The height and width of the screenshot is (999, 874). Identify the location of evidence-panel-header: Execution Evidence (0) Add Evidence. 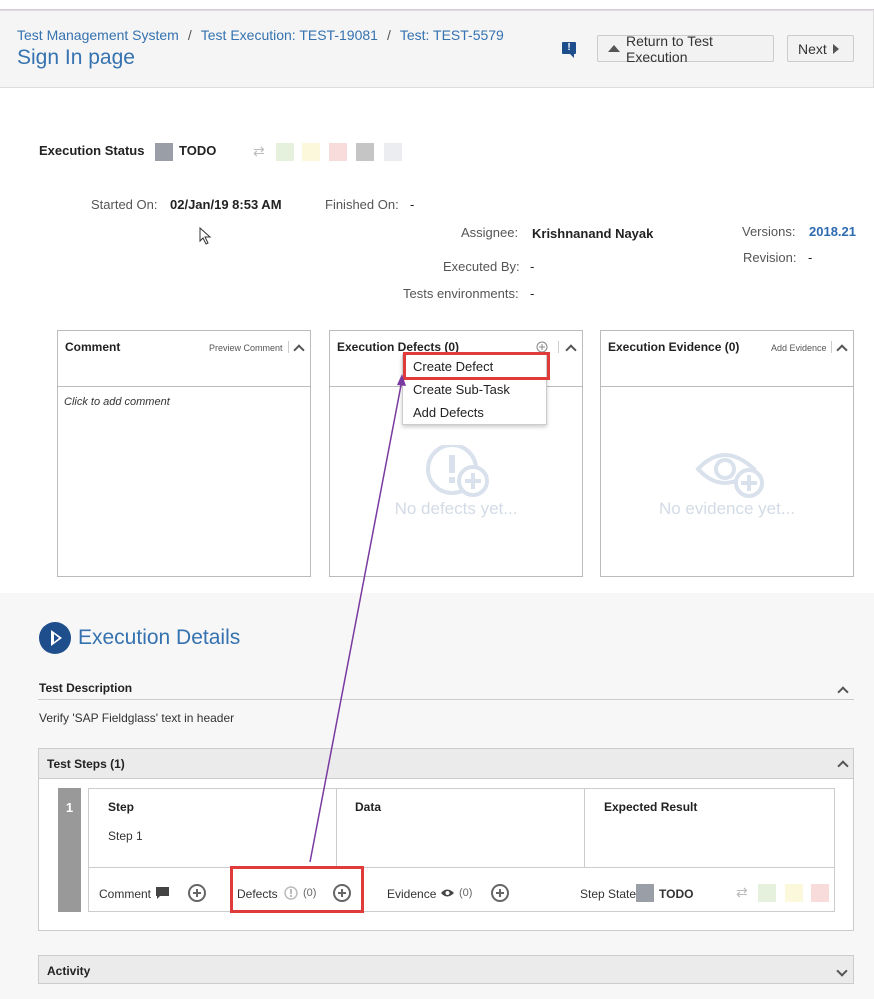
(727, 359).